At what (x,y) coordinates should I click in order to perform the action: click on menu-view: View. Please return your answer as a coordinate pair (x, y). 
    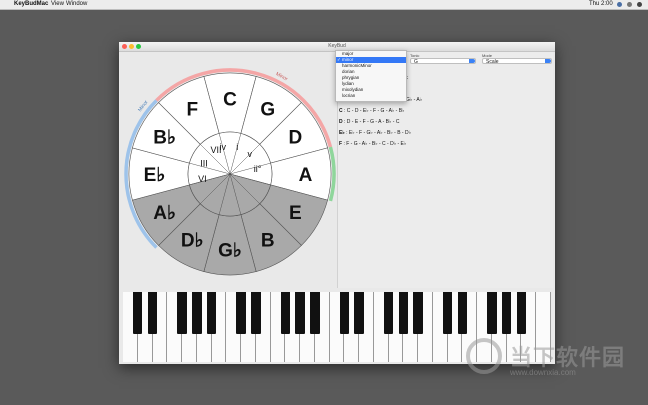
    Looking at the image, I should click on (57, 4).